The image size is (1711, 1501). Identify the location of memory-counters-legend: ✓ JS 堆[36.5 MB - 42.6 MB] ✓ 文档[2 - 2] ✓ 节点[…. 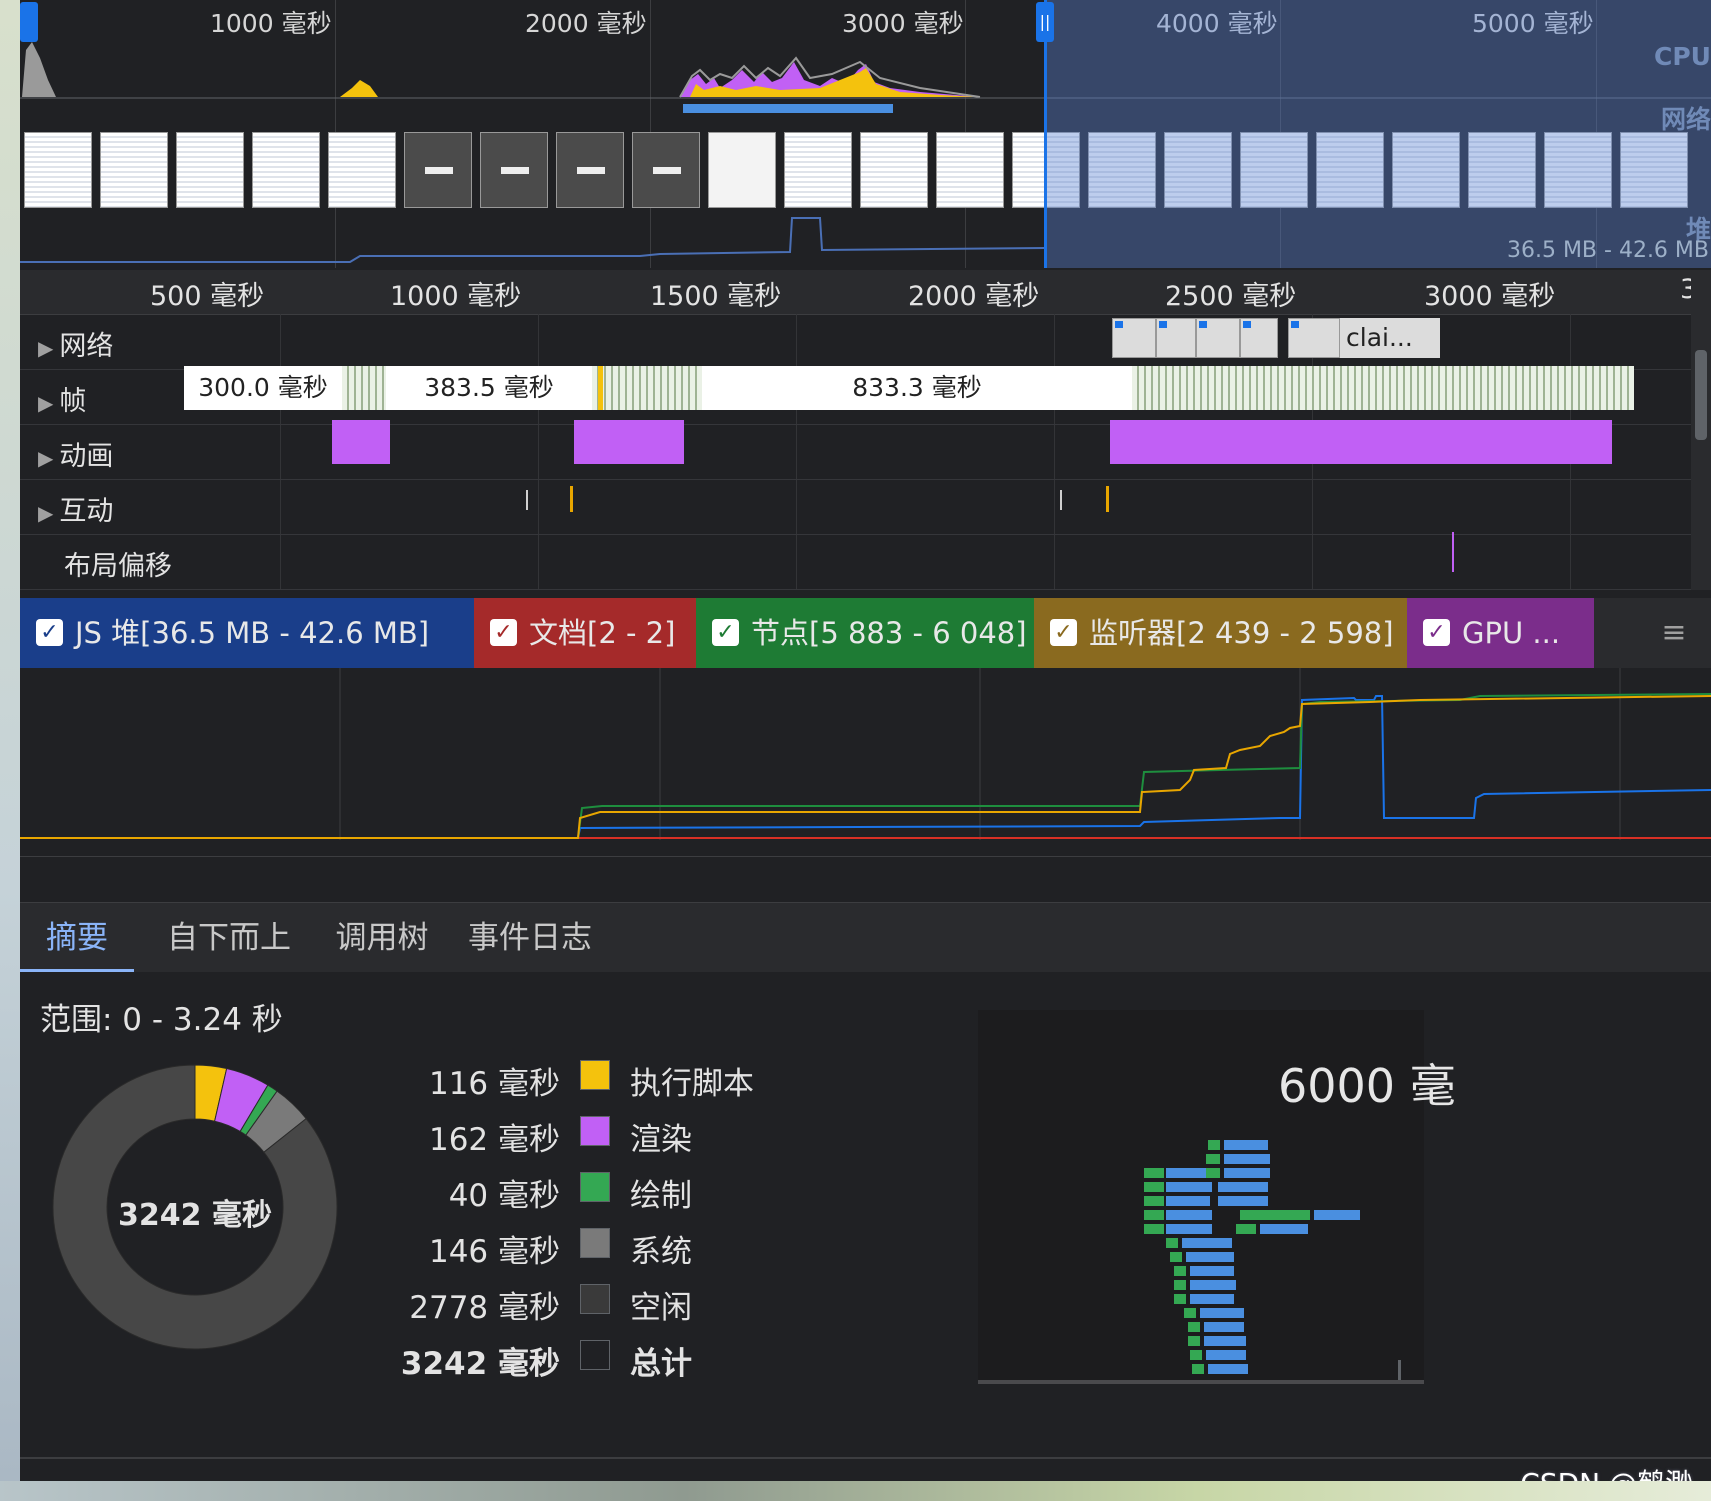
(865, 633).